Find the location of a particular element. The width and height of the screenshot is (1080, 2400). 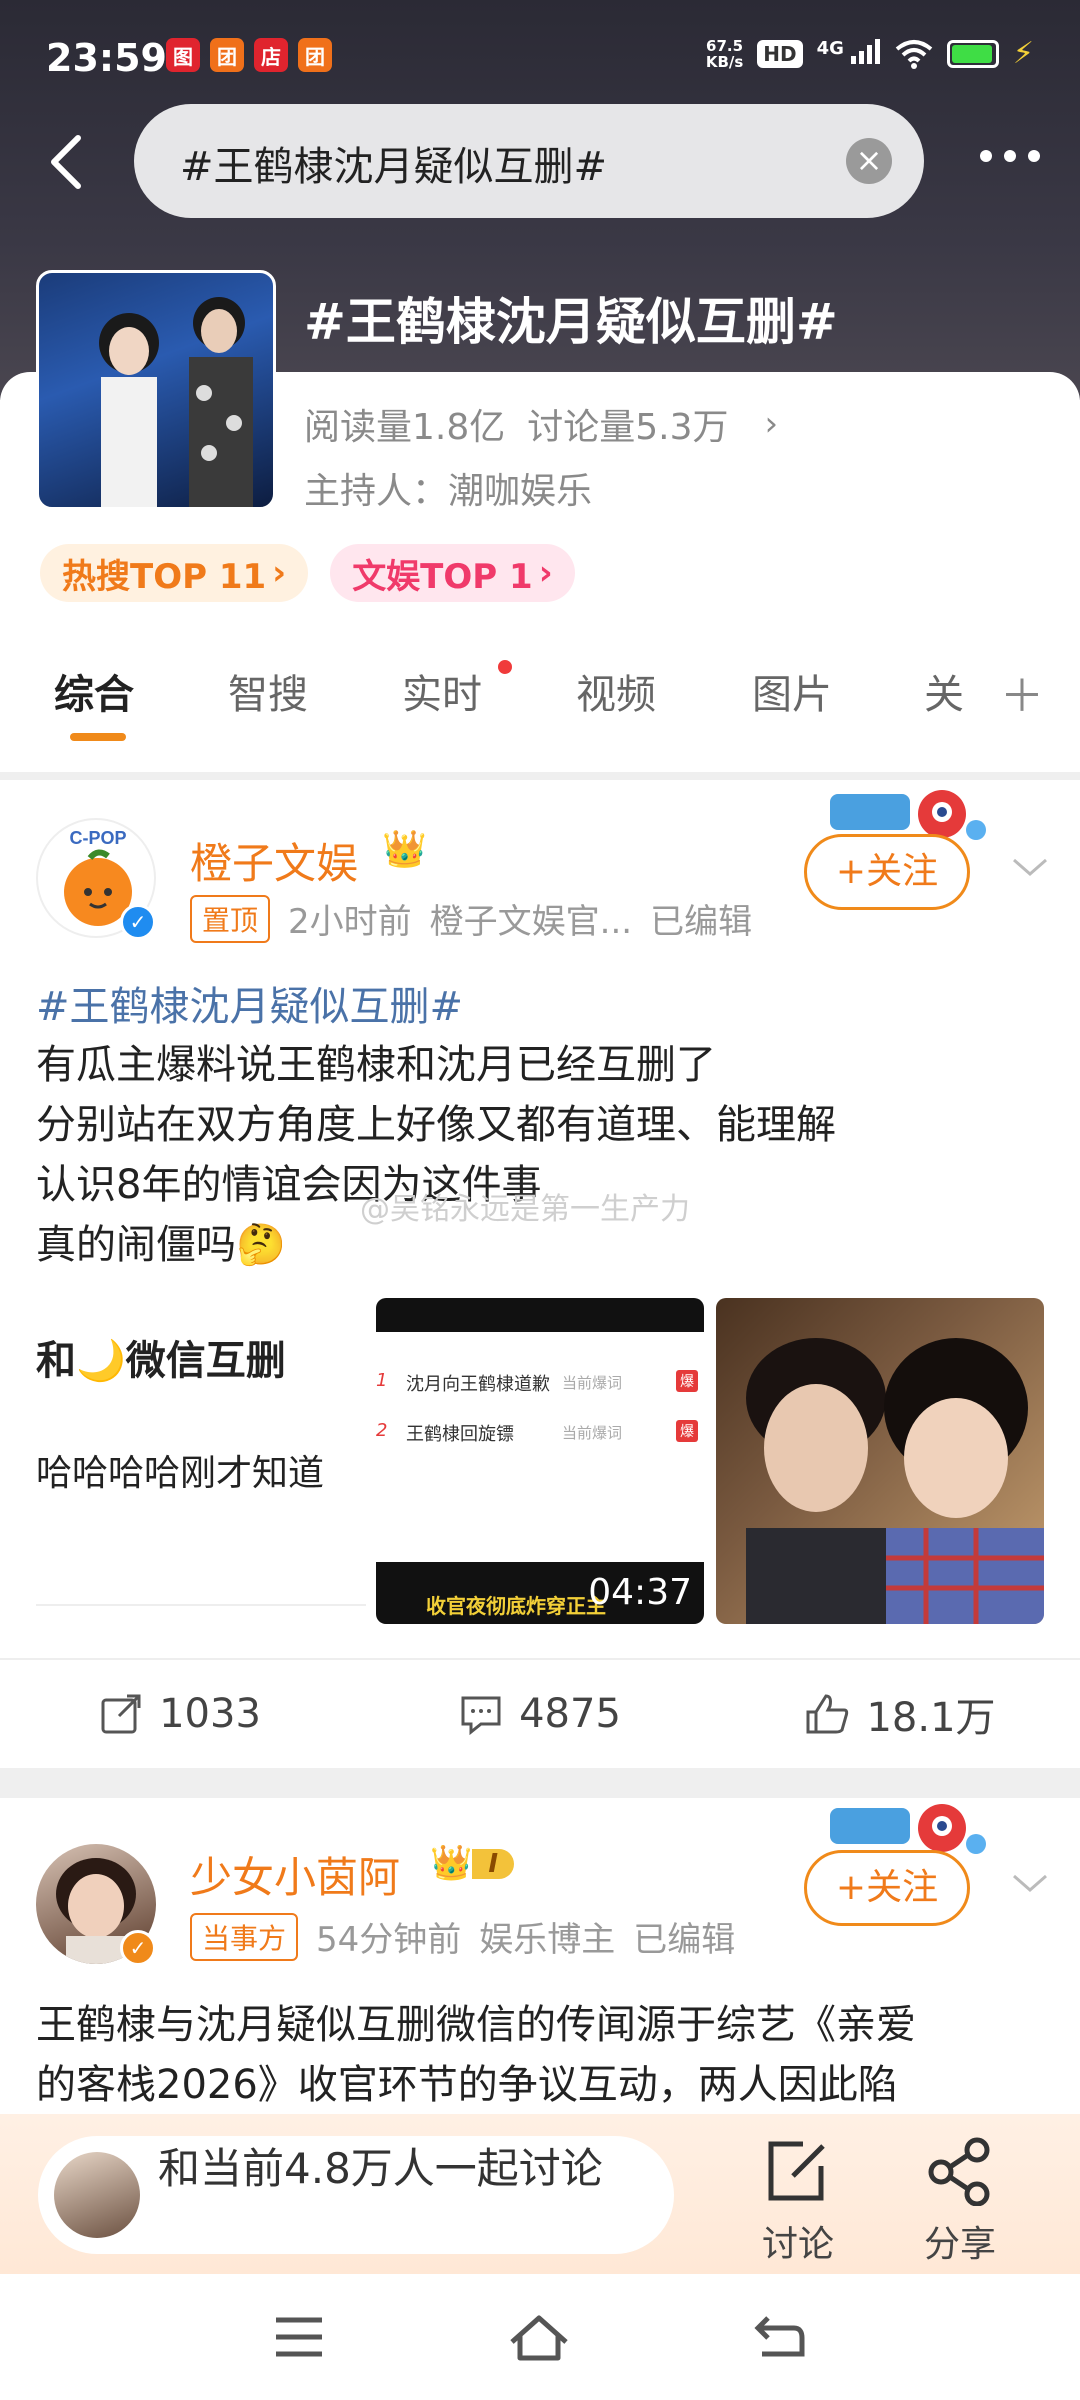

wifi-icon is located at coordinates (914, 54).